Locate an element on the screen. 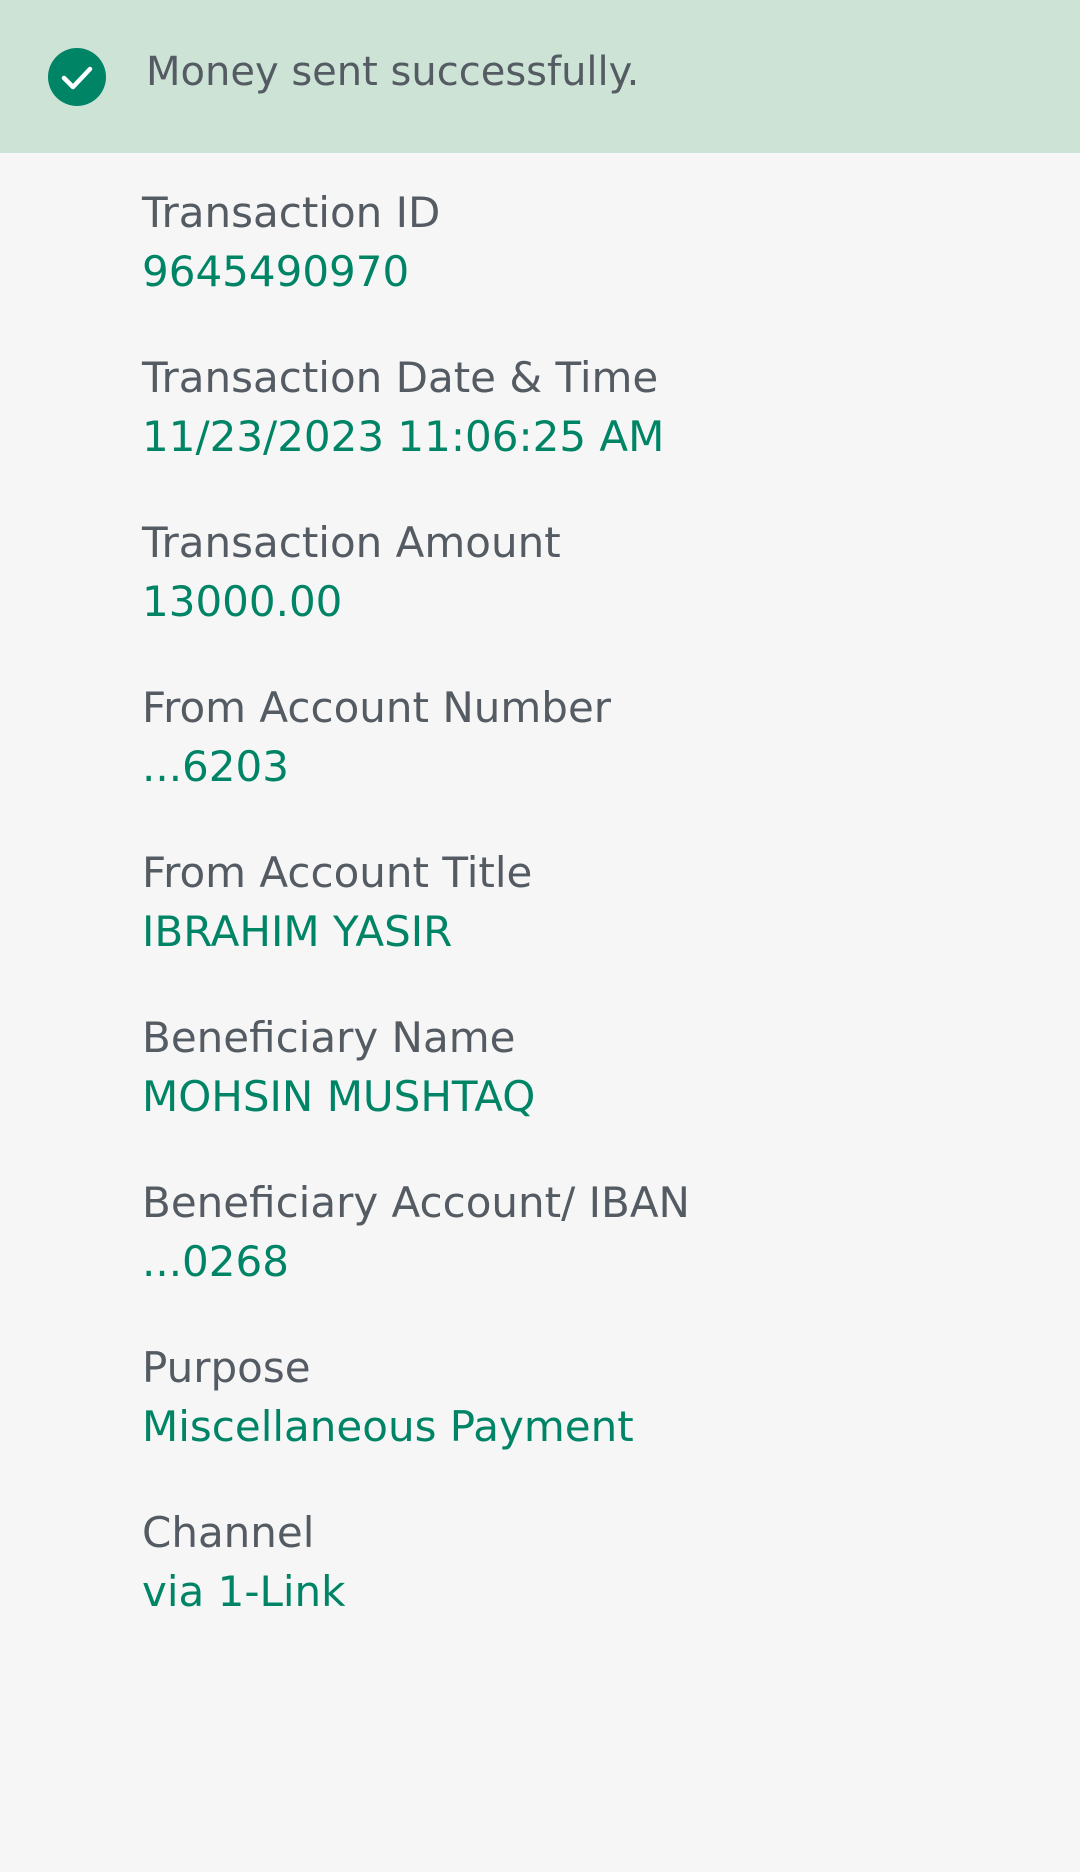  detail-label: Transaction ID is located at coordinates (291, 212).